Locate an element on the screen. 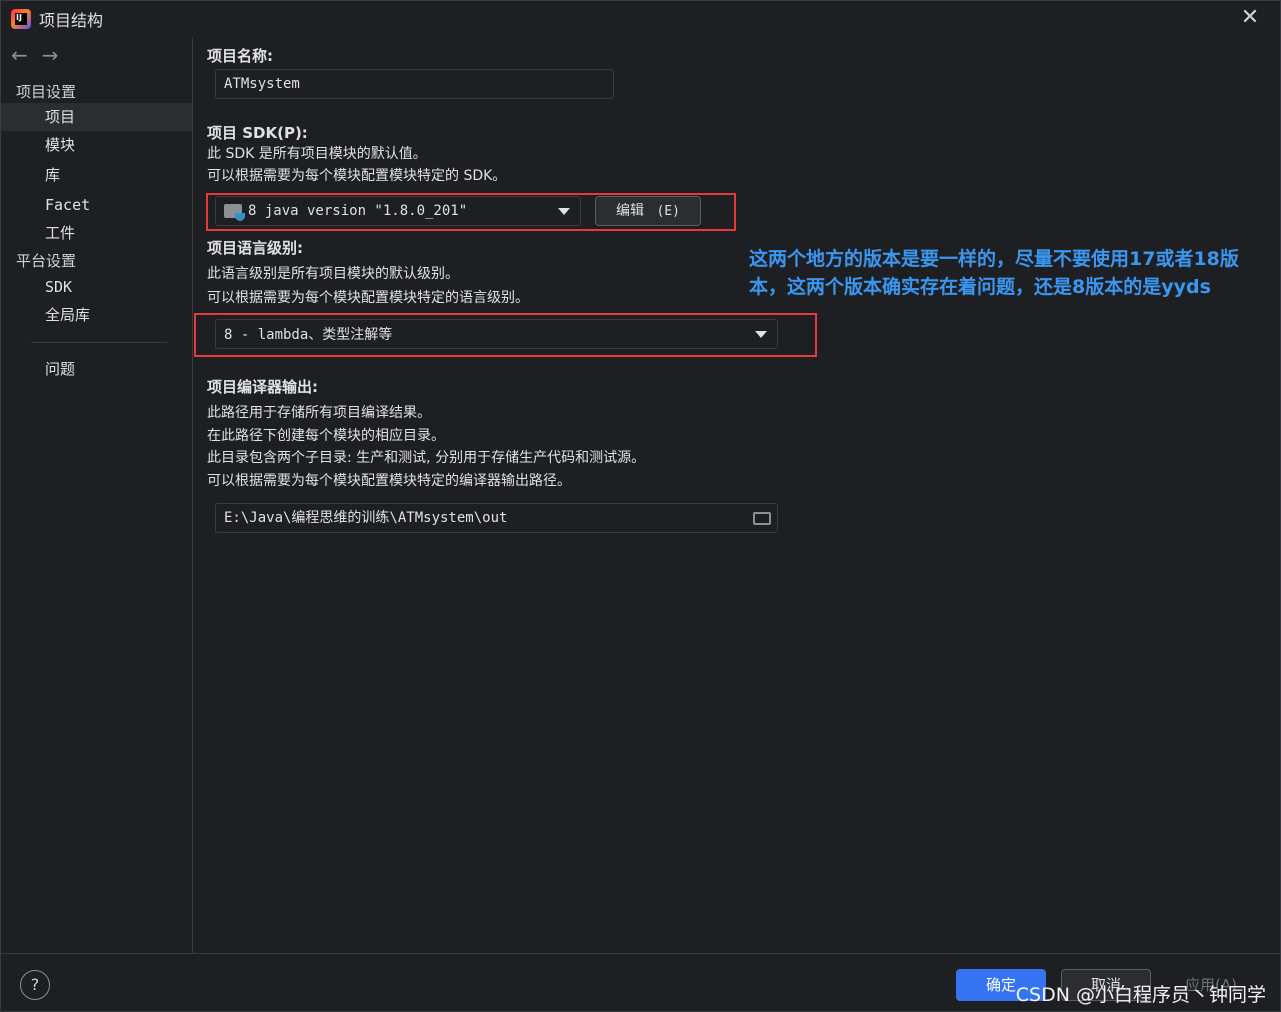 The height and width of the screenshot is (1012, 1281). output-description-4: 可以根据需要为每个模块配置模块特定的编译器输出路径。 is located at coordinates (389, 481).